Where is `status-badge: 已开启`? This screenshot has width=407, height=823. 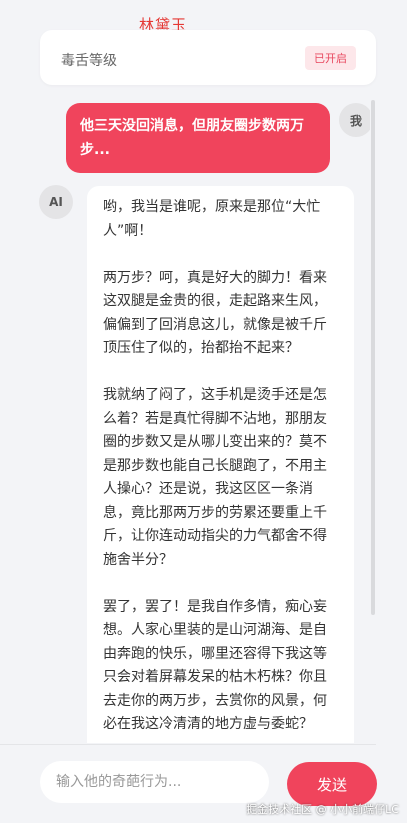 status-badge: 已开启 is located at coordinates (330, 58).